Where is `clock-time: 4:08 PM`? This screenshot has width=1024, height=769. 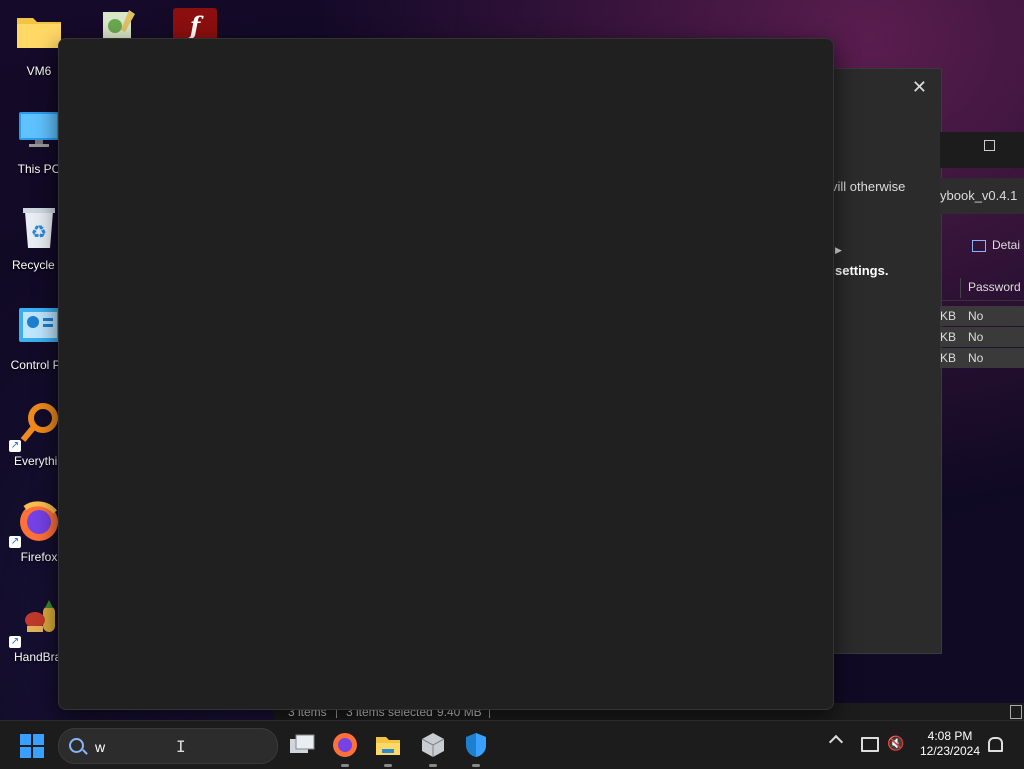 clock-time: 4:08 PM is located at coordinates (950, 736).